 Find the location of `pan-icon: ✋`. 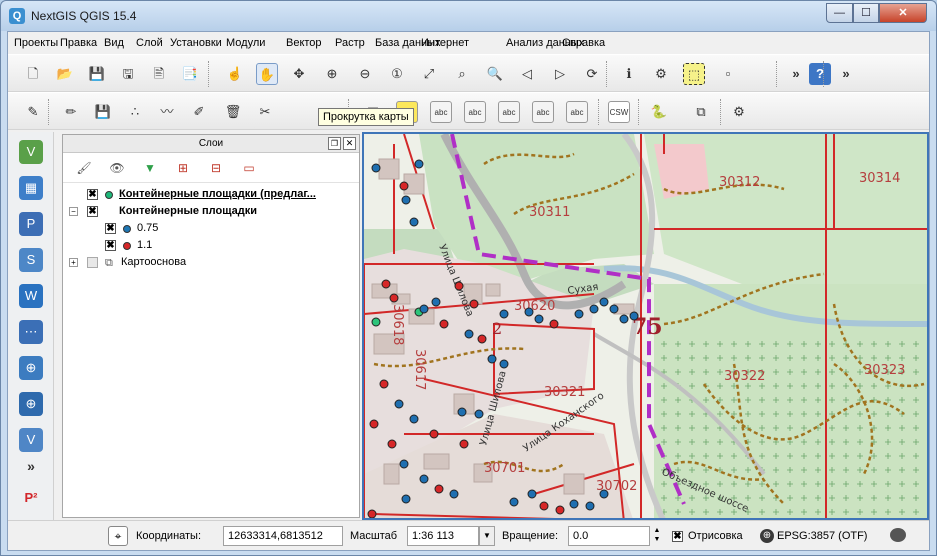

pan-icon: ✋ is located at coordinates (267, 74).